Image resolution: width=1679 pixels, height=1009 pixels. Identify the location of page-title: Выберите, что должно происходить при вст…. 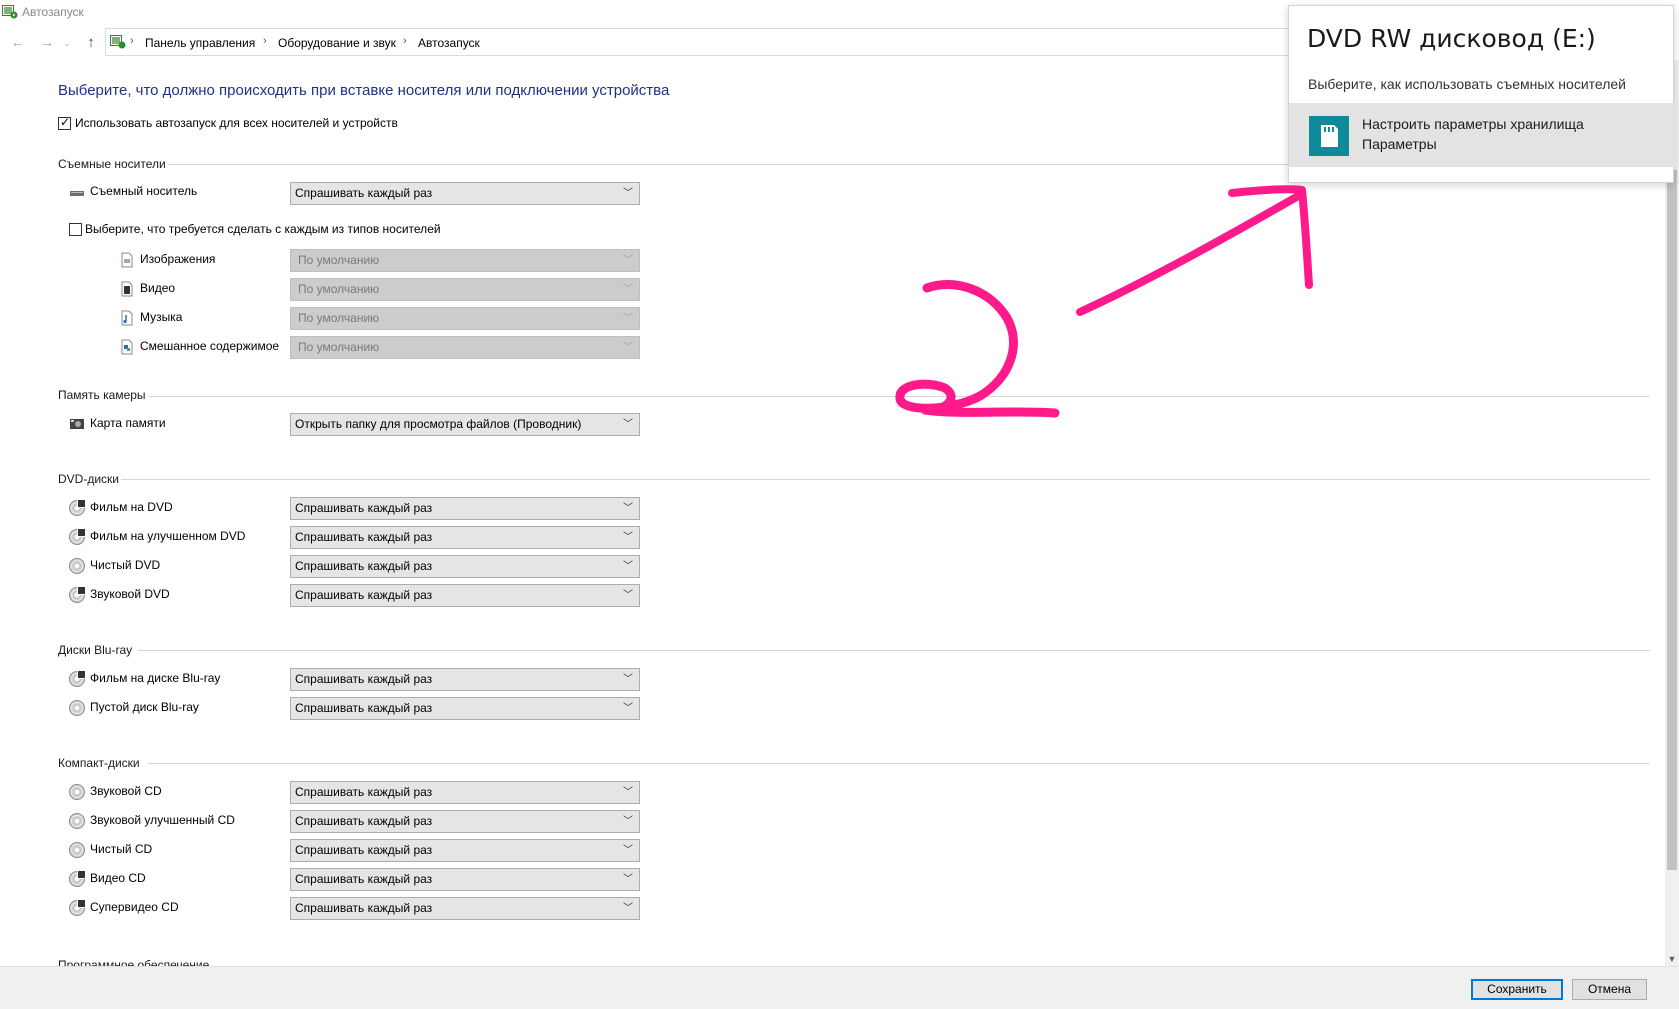
(364, 90).